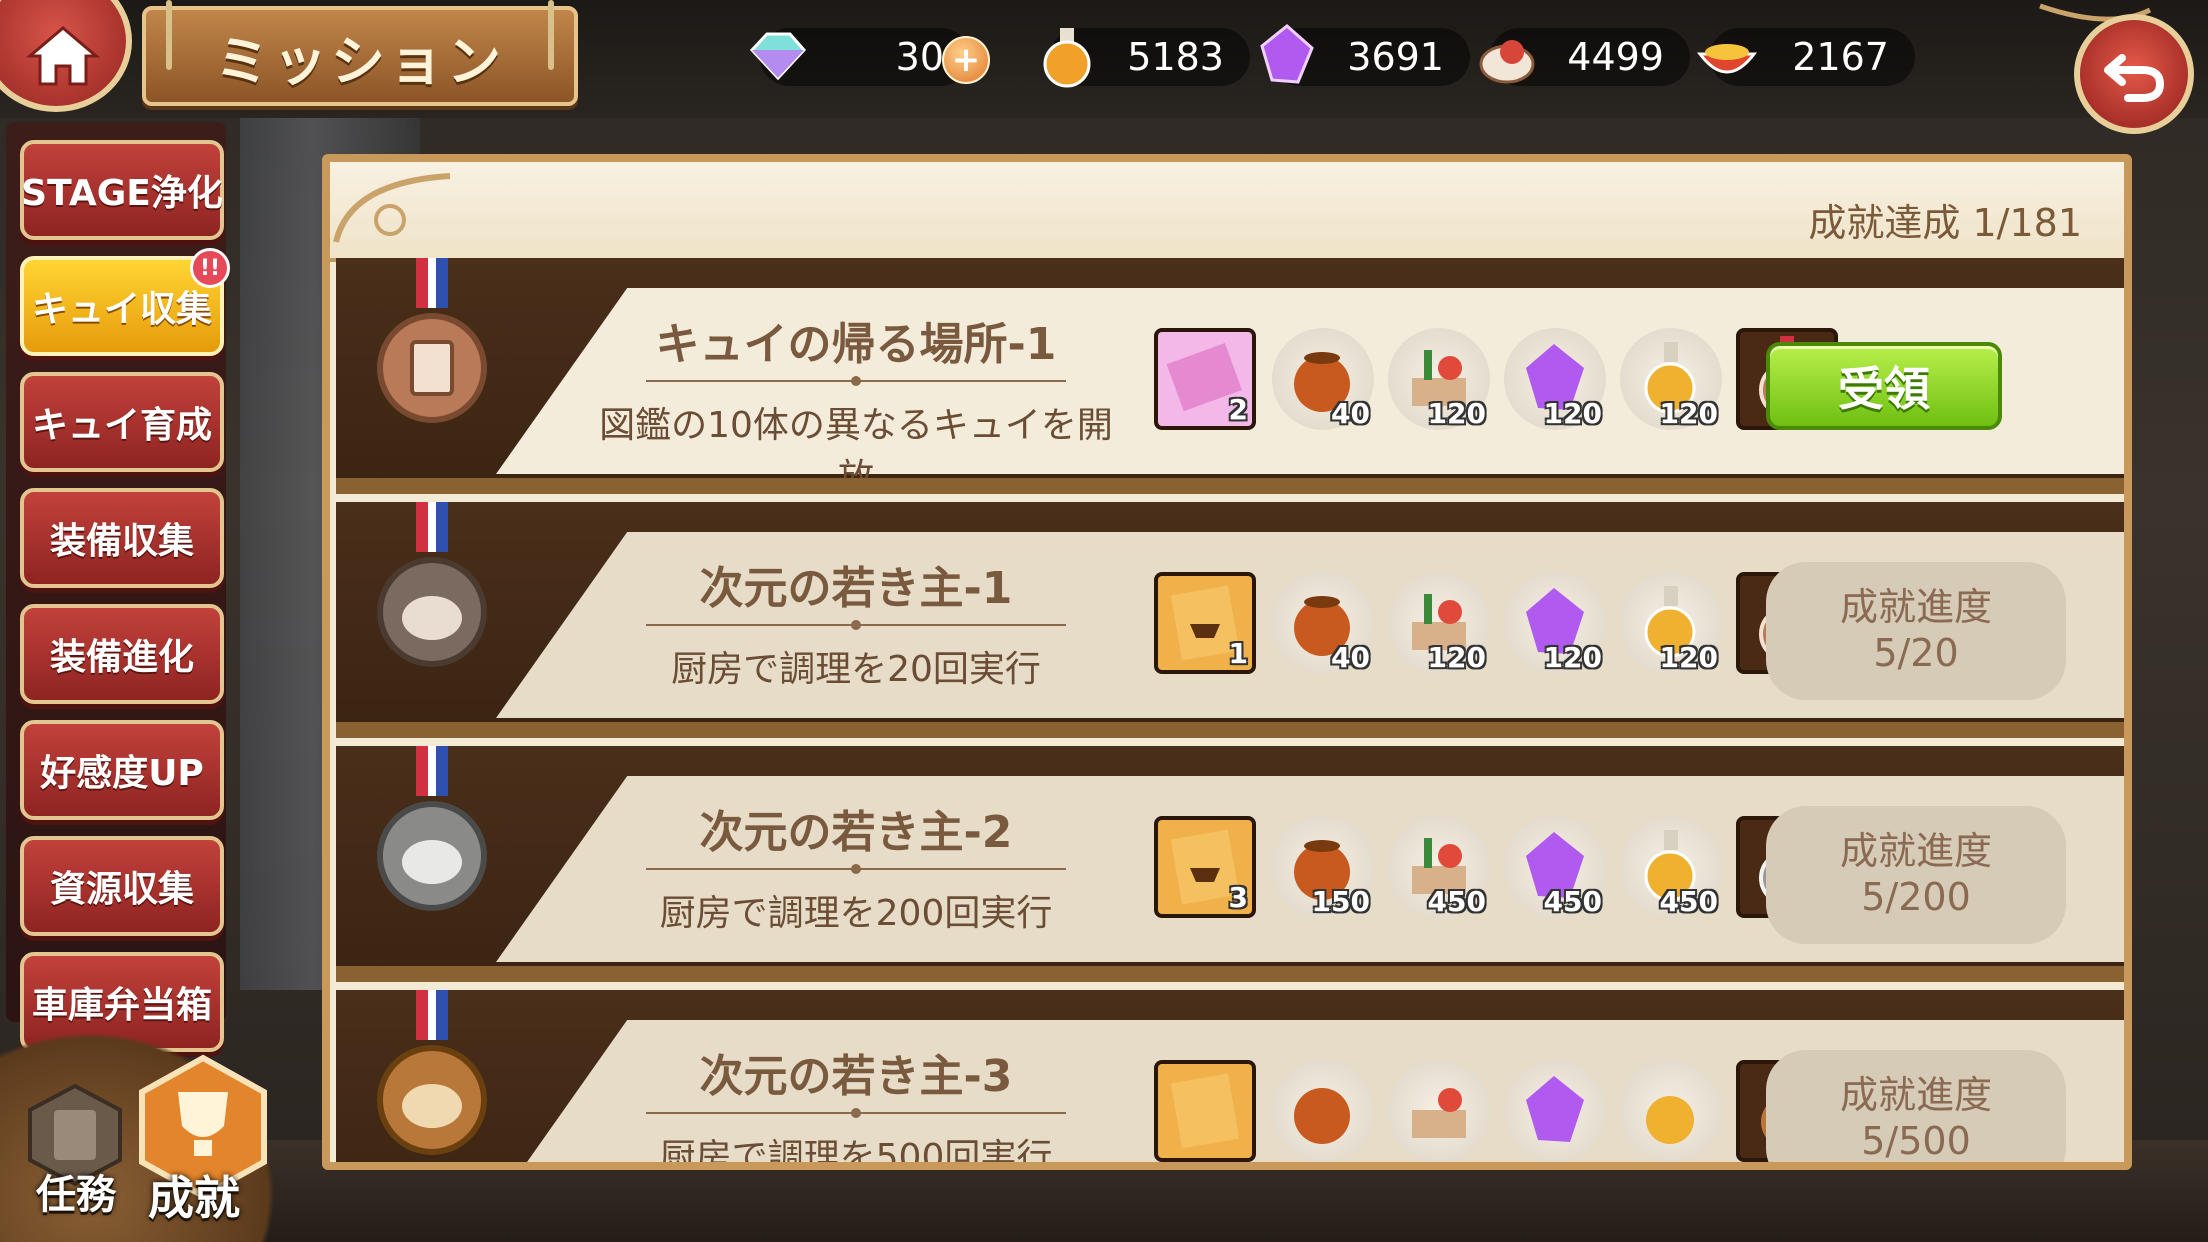 The height and width of the screenshot is (1242, 2208). I want to click on progress-value: 5/200, so click(1916, 897).